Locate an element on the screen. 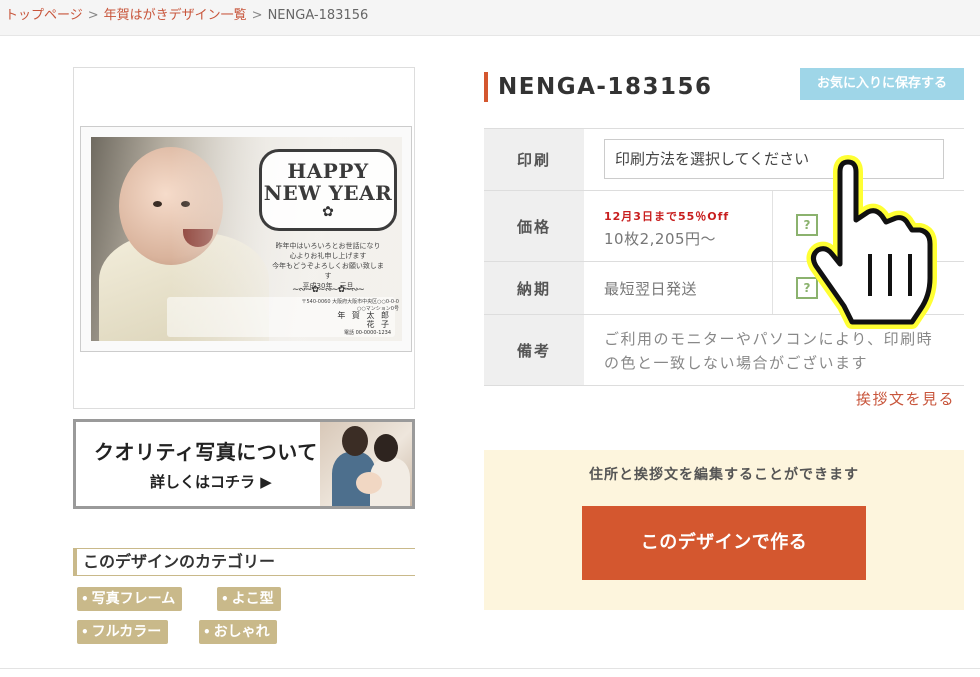 This screenshot has width=980, height=677. category-tag-landscape: • よこ型 is located at coordinates (249, 599).